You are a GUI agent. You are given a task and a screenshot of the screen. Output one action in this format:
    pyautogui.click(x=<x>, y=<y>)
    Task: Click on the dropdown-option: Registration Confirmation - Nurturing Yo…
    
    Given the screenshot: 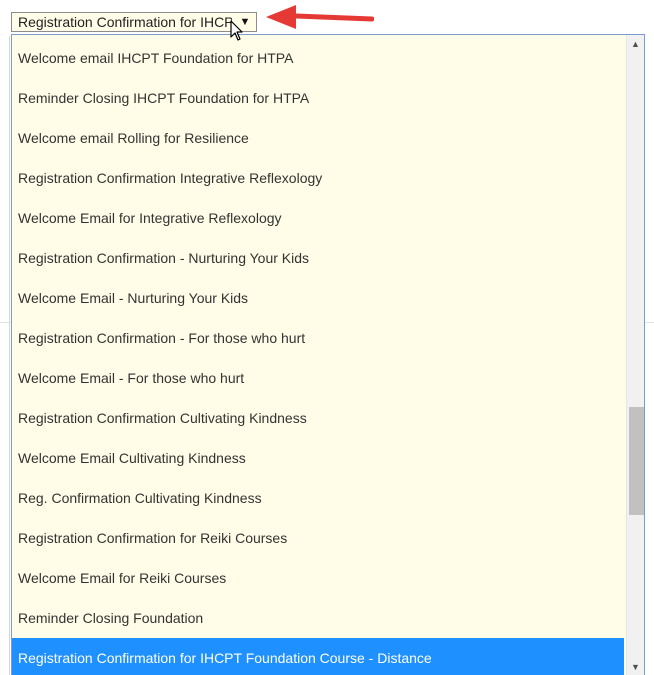 What is the action you would take?
    pyautogui.click(x=318, y=258)
    